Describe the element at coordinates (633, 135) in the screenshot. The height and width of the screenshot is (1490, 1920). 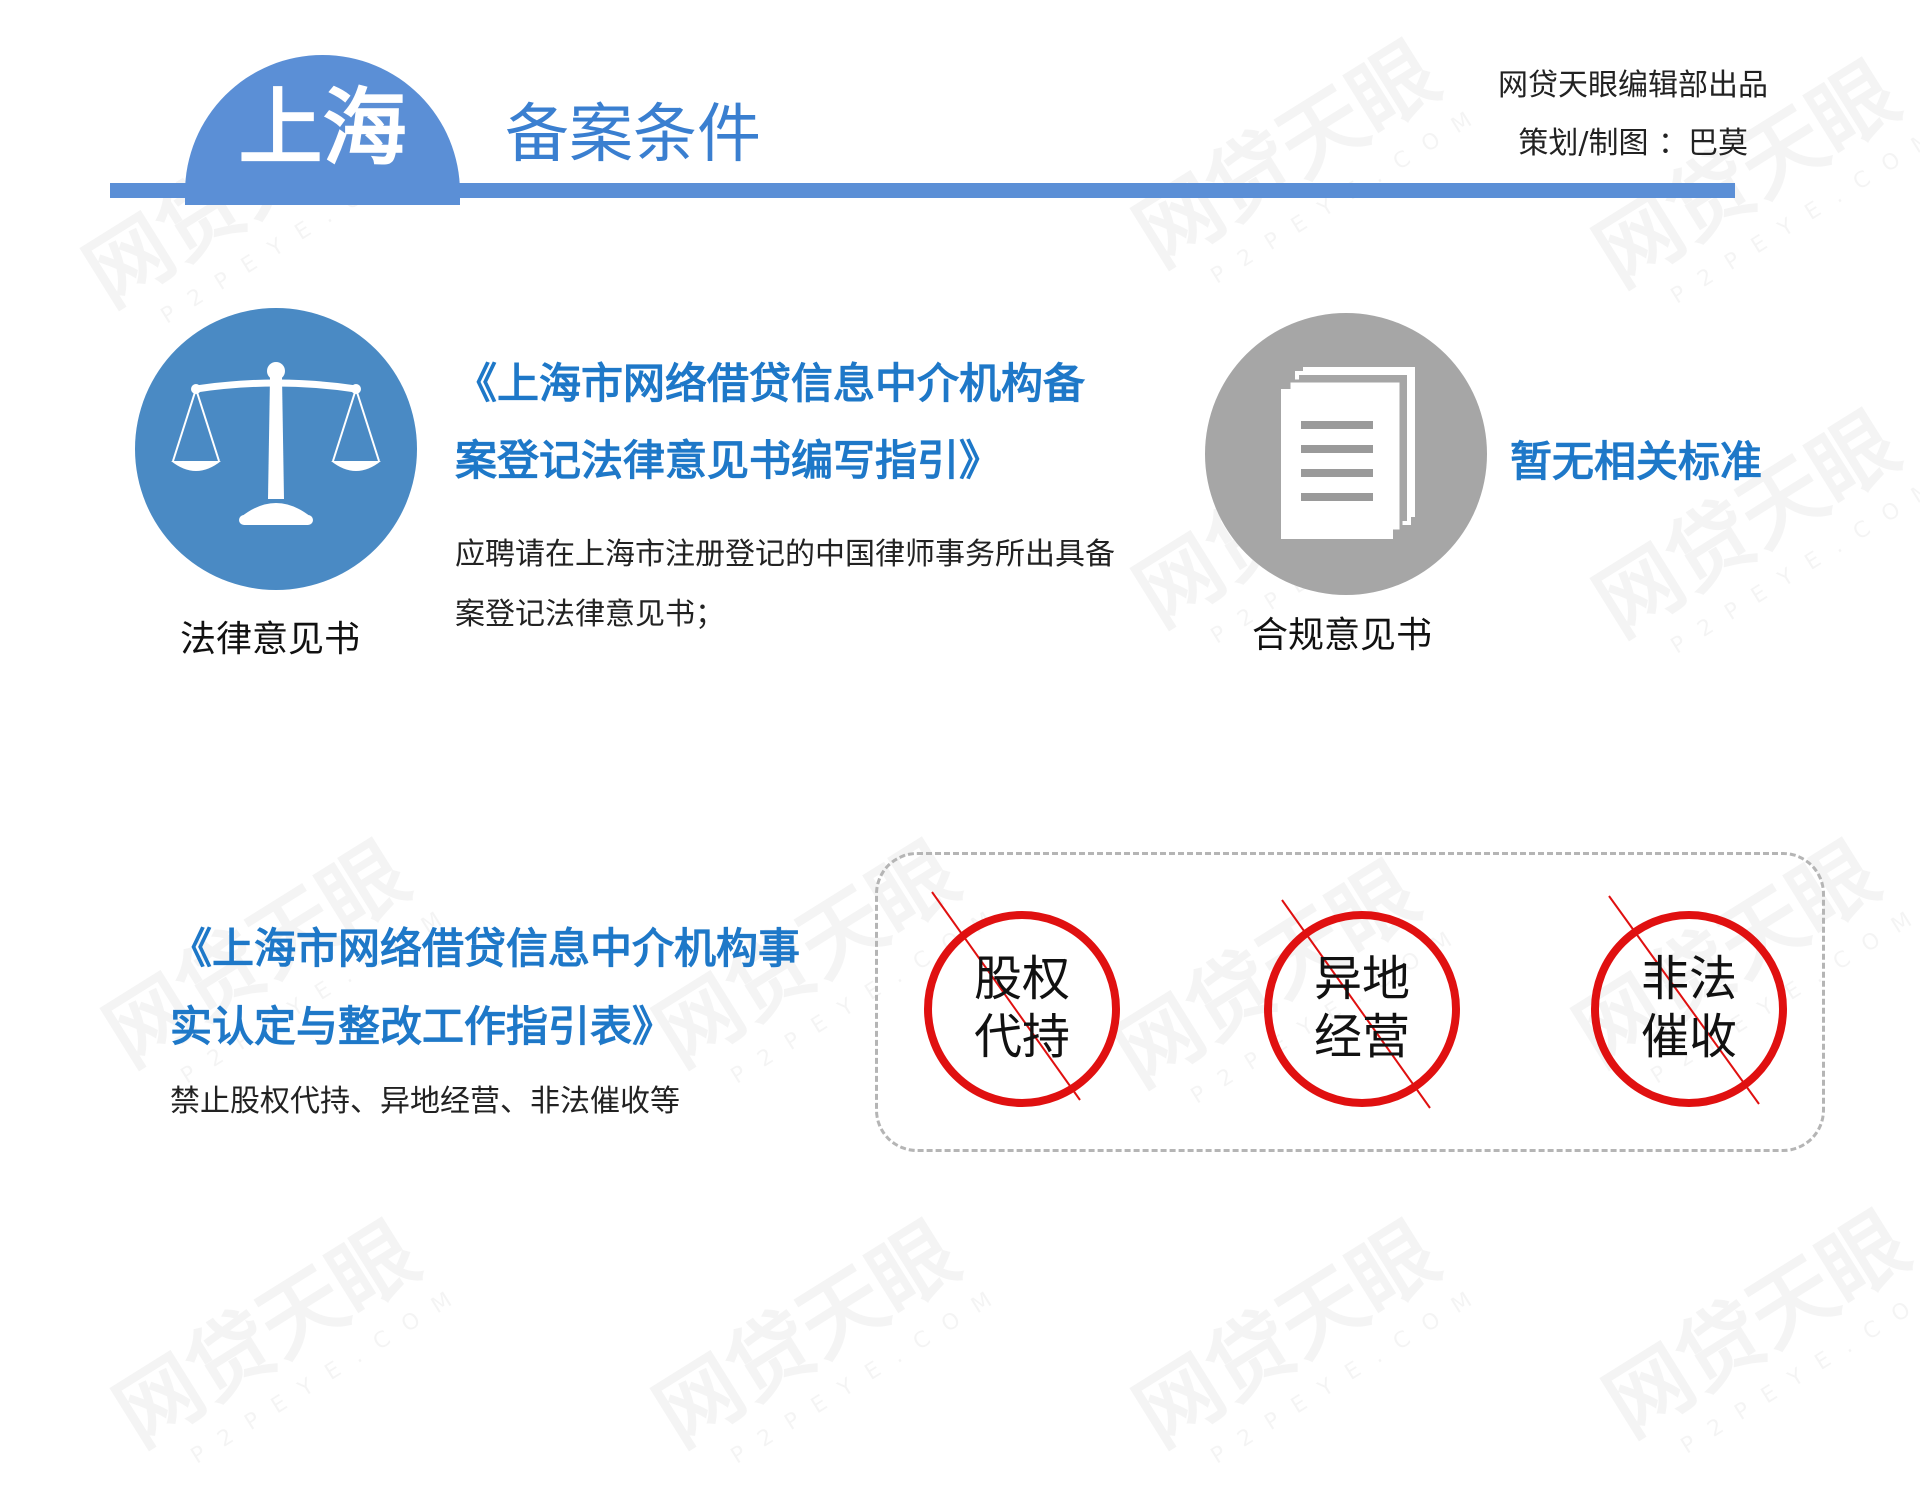
I see `page-title: 备案条件` at that location.